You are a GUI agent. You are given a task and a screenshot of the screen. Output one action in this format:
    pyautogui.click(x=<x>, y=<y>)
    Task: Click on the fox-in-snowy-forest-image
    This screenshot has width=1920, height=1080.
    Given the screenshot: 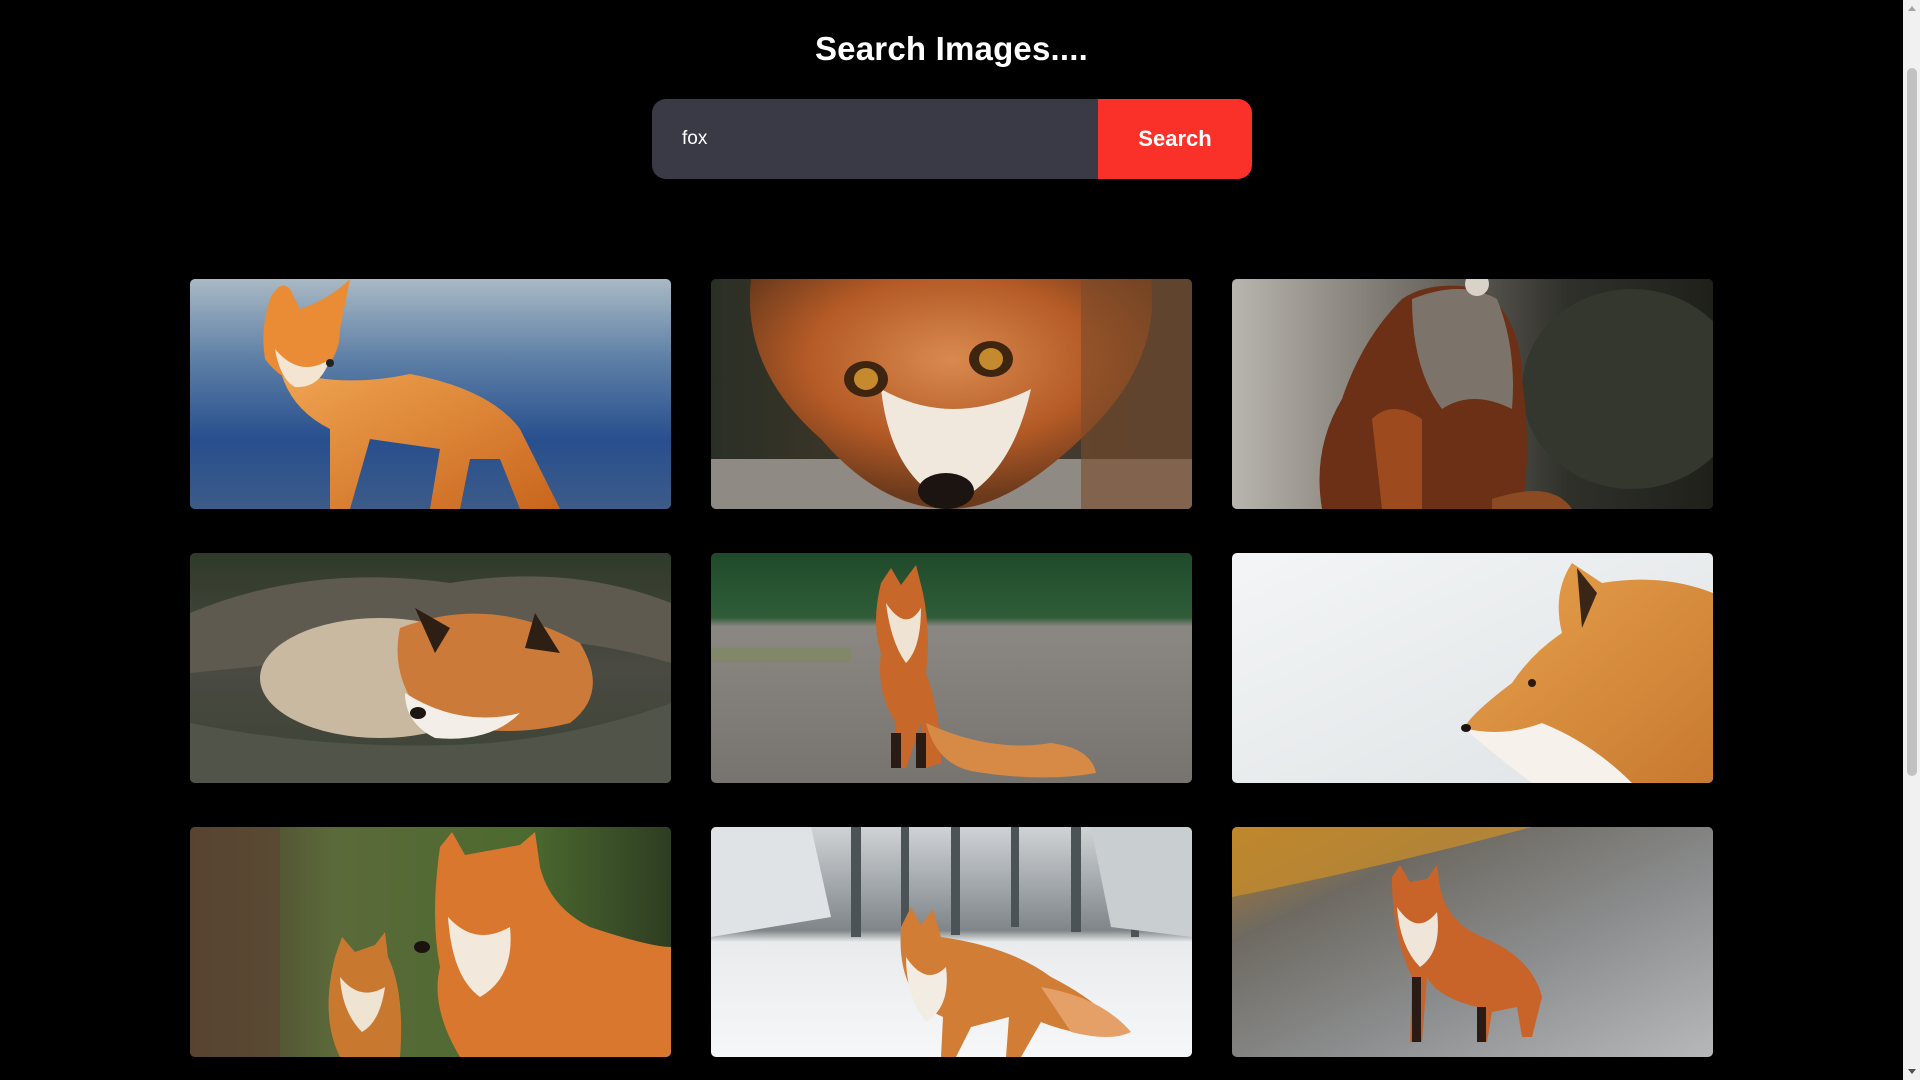 What is the action you would take?
    pyautogui.click(x=951, y=942)
    